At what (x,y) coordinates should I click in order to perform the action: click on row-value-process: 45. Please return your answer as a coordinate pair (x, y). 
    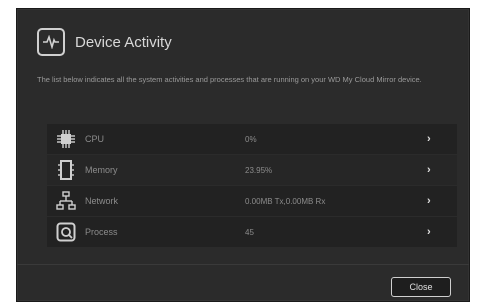
    Looking at the image, I should click on (249, 232).